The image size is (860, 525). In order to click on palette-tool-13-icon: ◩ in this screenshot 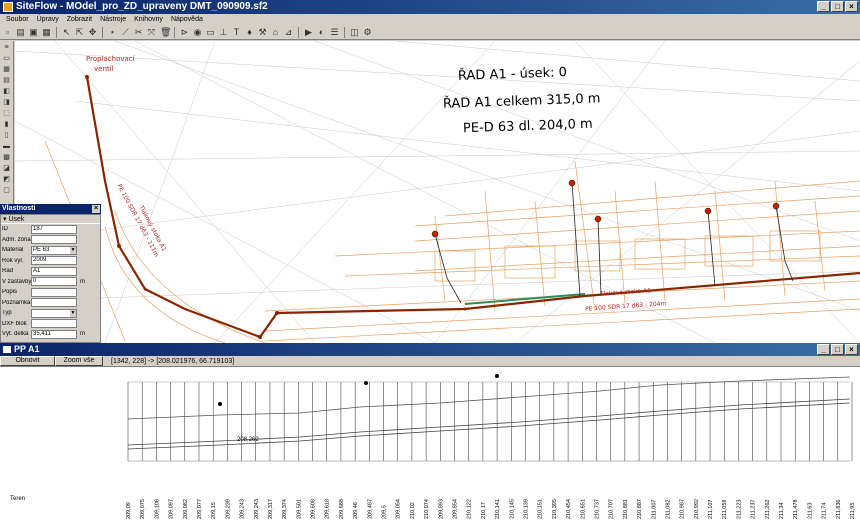, I will do `click(7, 179)`.